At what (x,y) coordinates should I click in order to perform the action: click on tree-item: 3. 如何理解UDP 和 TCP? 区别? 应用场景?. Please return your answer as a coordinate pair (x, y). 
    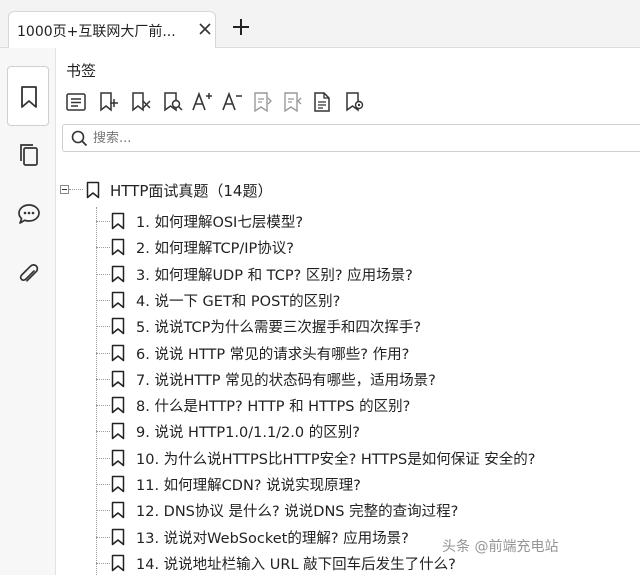
    Looking at the image, I should click on (366, 274).